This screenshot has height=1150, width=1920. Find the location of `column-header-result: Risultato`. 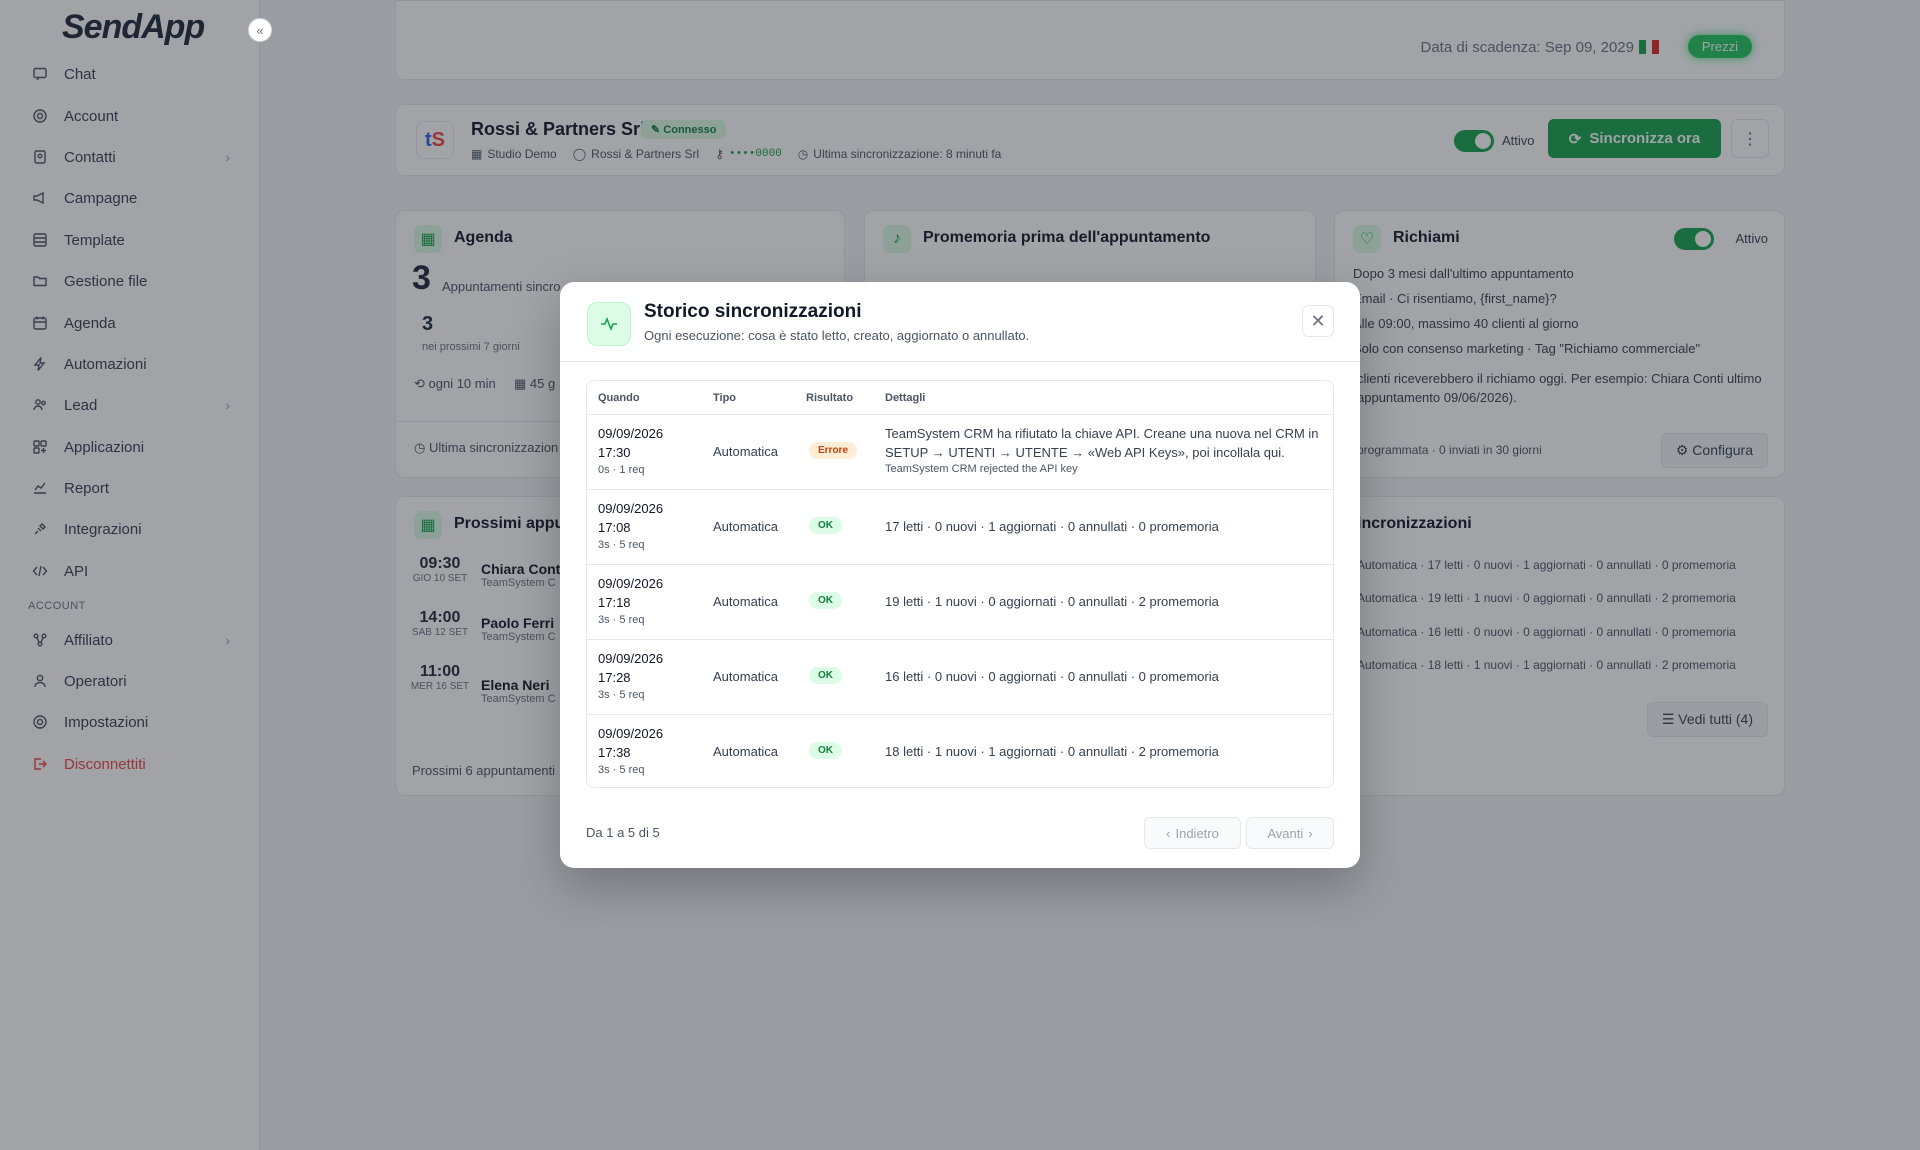

column-header-result: Risultato is located at coordinates (830, 398).